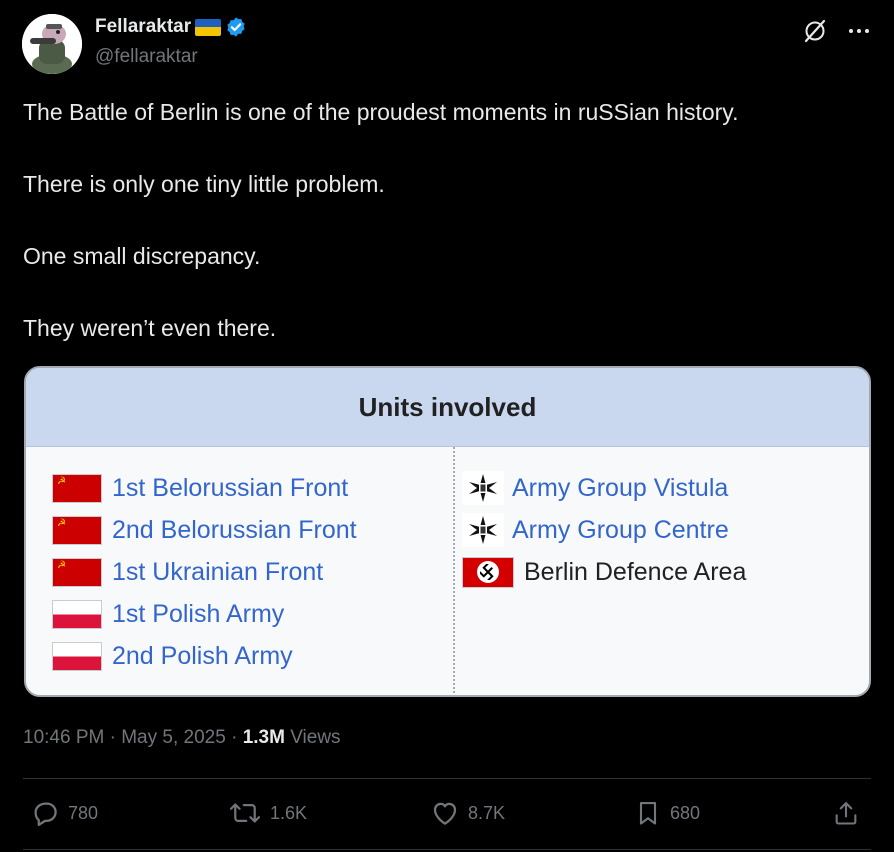 The image size is (894, 852). I want to click on tweet-paragraph: There is only one tiny little problem., so click(204, 184).